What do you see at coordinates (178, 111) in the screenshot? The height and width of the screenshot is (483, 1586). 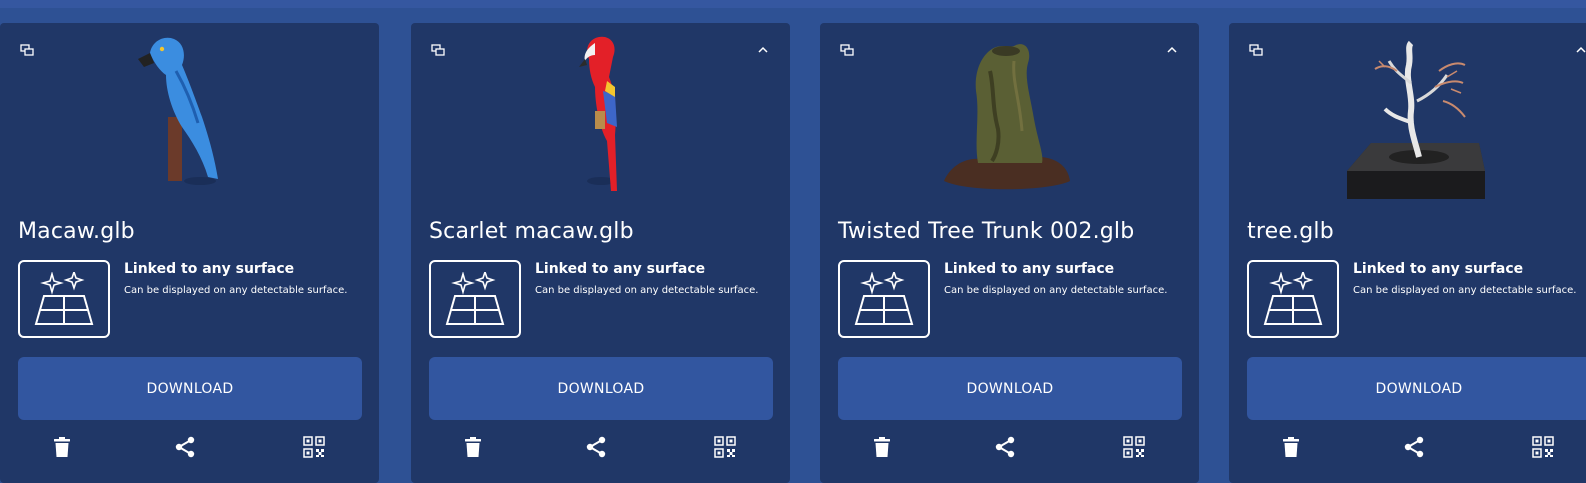 I see `model-thumbnail-blue-macaw` at bounding box center [178, 111].